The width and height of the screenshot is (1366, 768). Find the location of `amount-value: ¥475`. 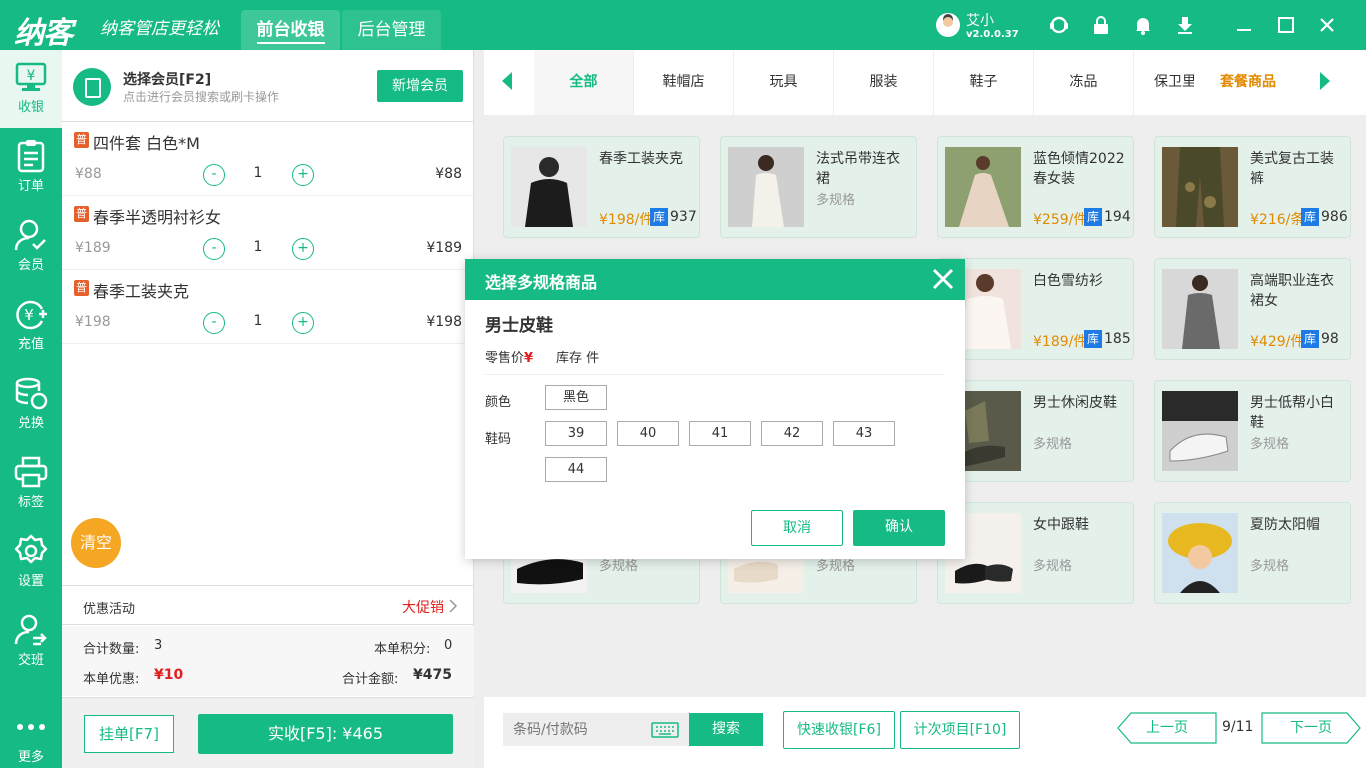

amount-value: ¥475 is located at coordinates (432, 675).